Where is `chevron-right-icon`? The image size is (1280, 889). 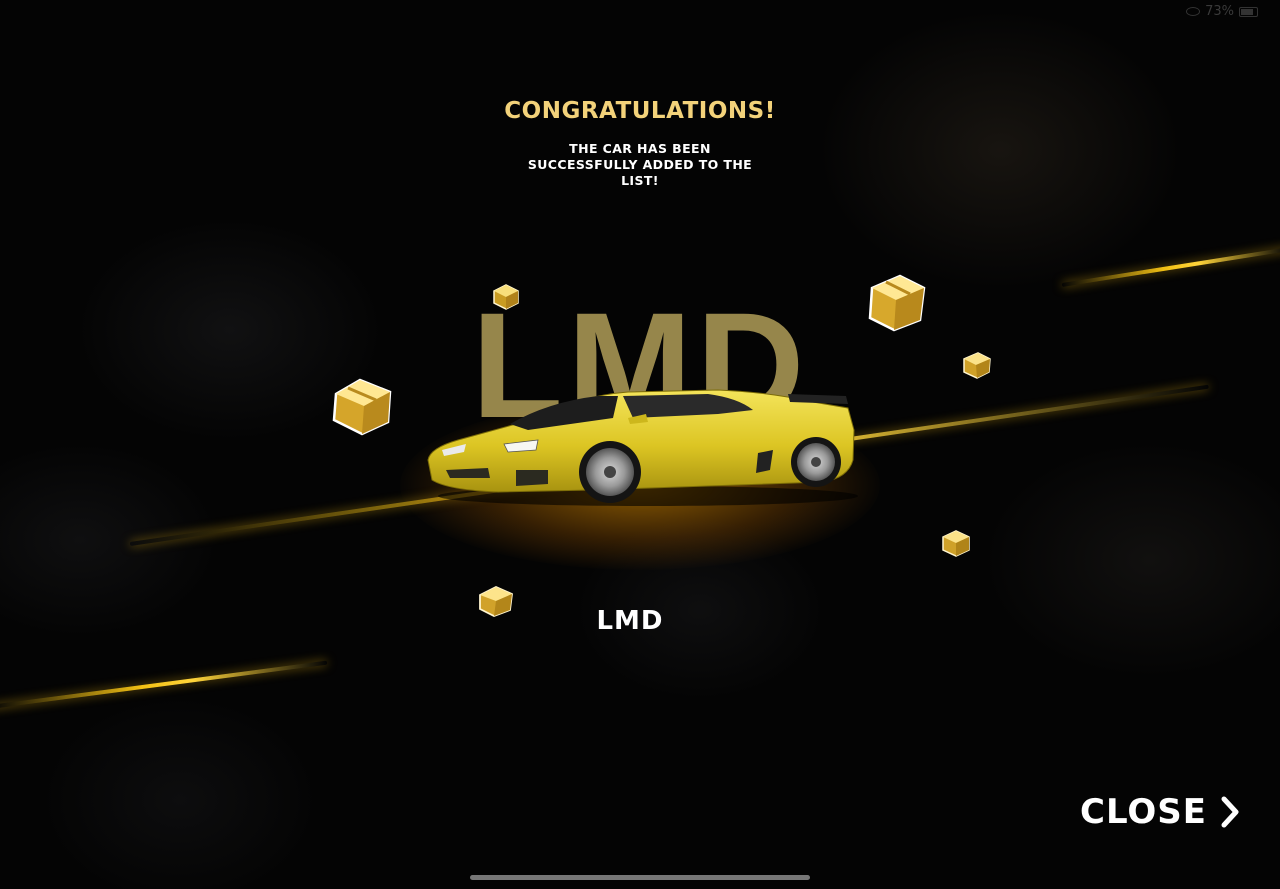 chevron-right-icon is located at coordinates (1230, 812).